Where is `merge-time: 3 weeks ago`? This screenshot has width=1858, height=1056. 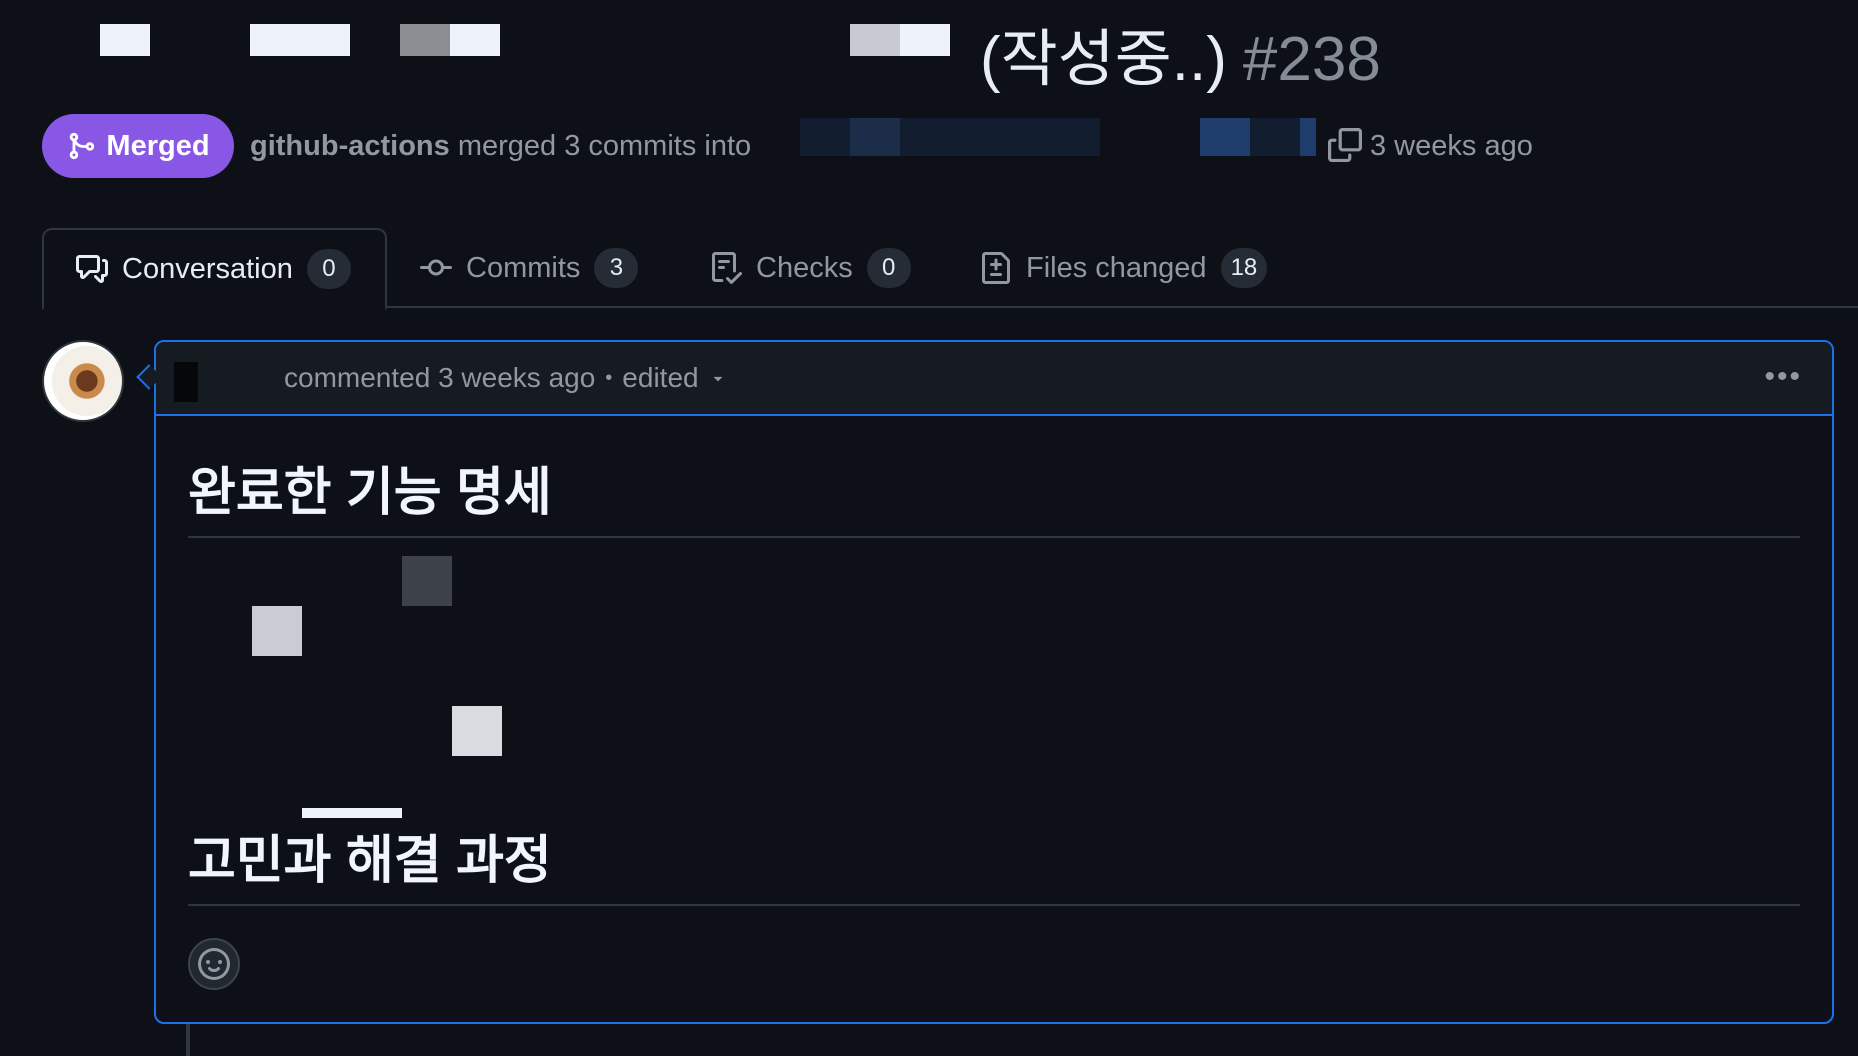
merge-time: 3 weeks ago is located at coordinates (1451, 146).